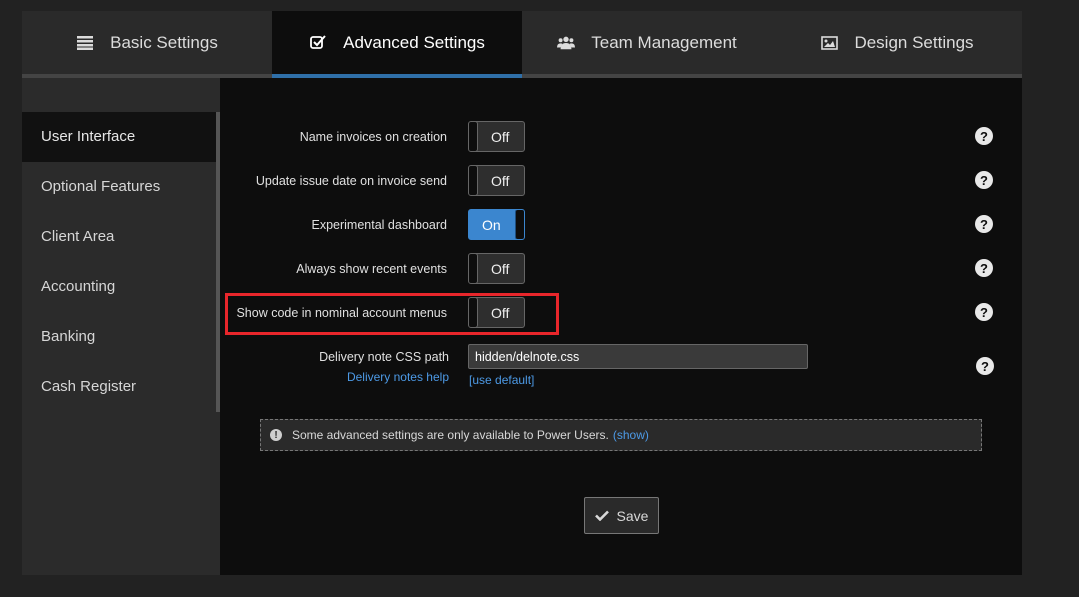 Image resolution: width=1079 pixels, height=597 pixels. Describe the element at coordinates (638, 356) in the screenshot. I see `delivery-note-css-input` at that location.